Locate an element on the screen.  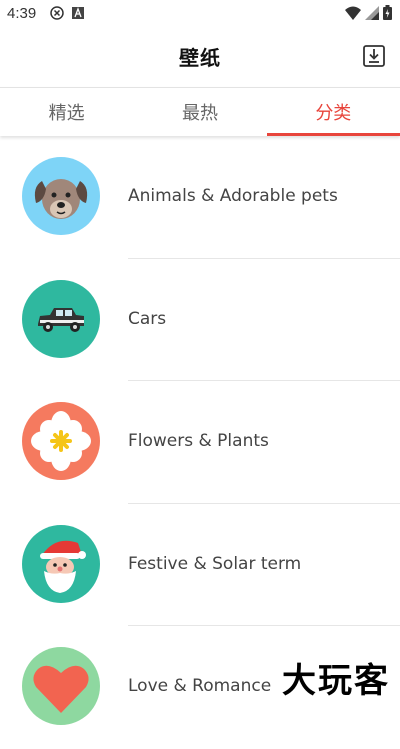
vpn-x-icon is located at coordinates (57, 13).